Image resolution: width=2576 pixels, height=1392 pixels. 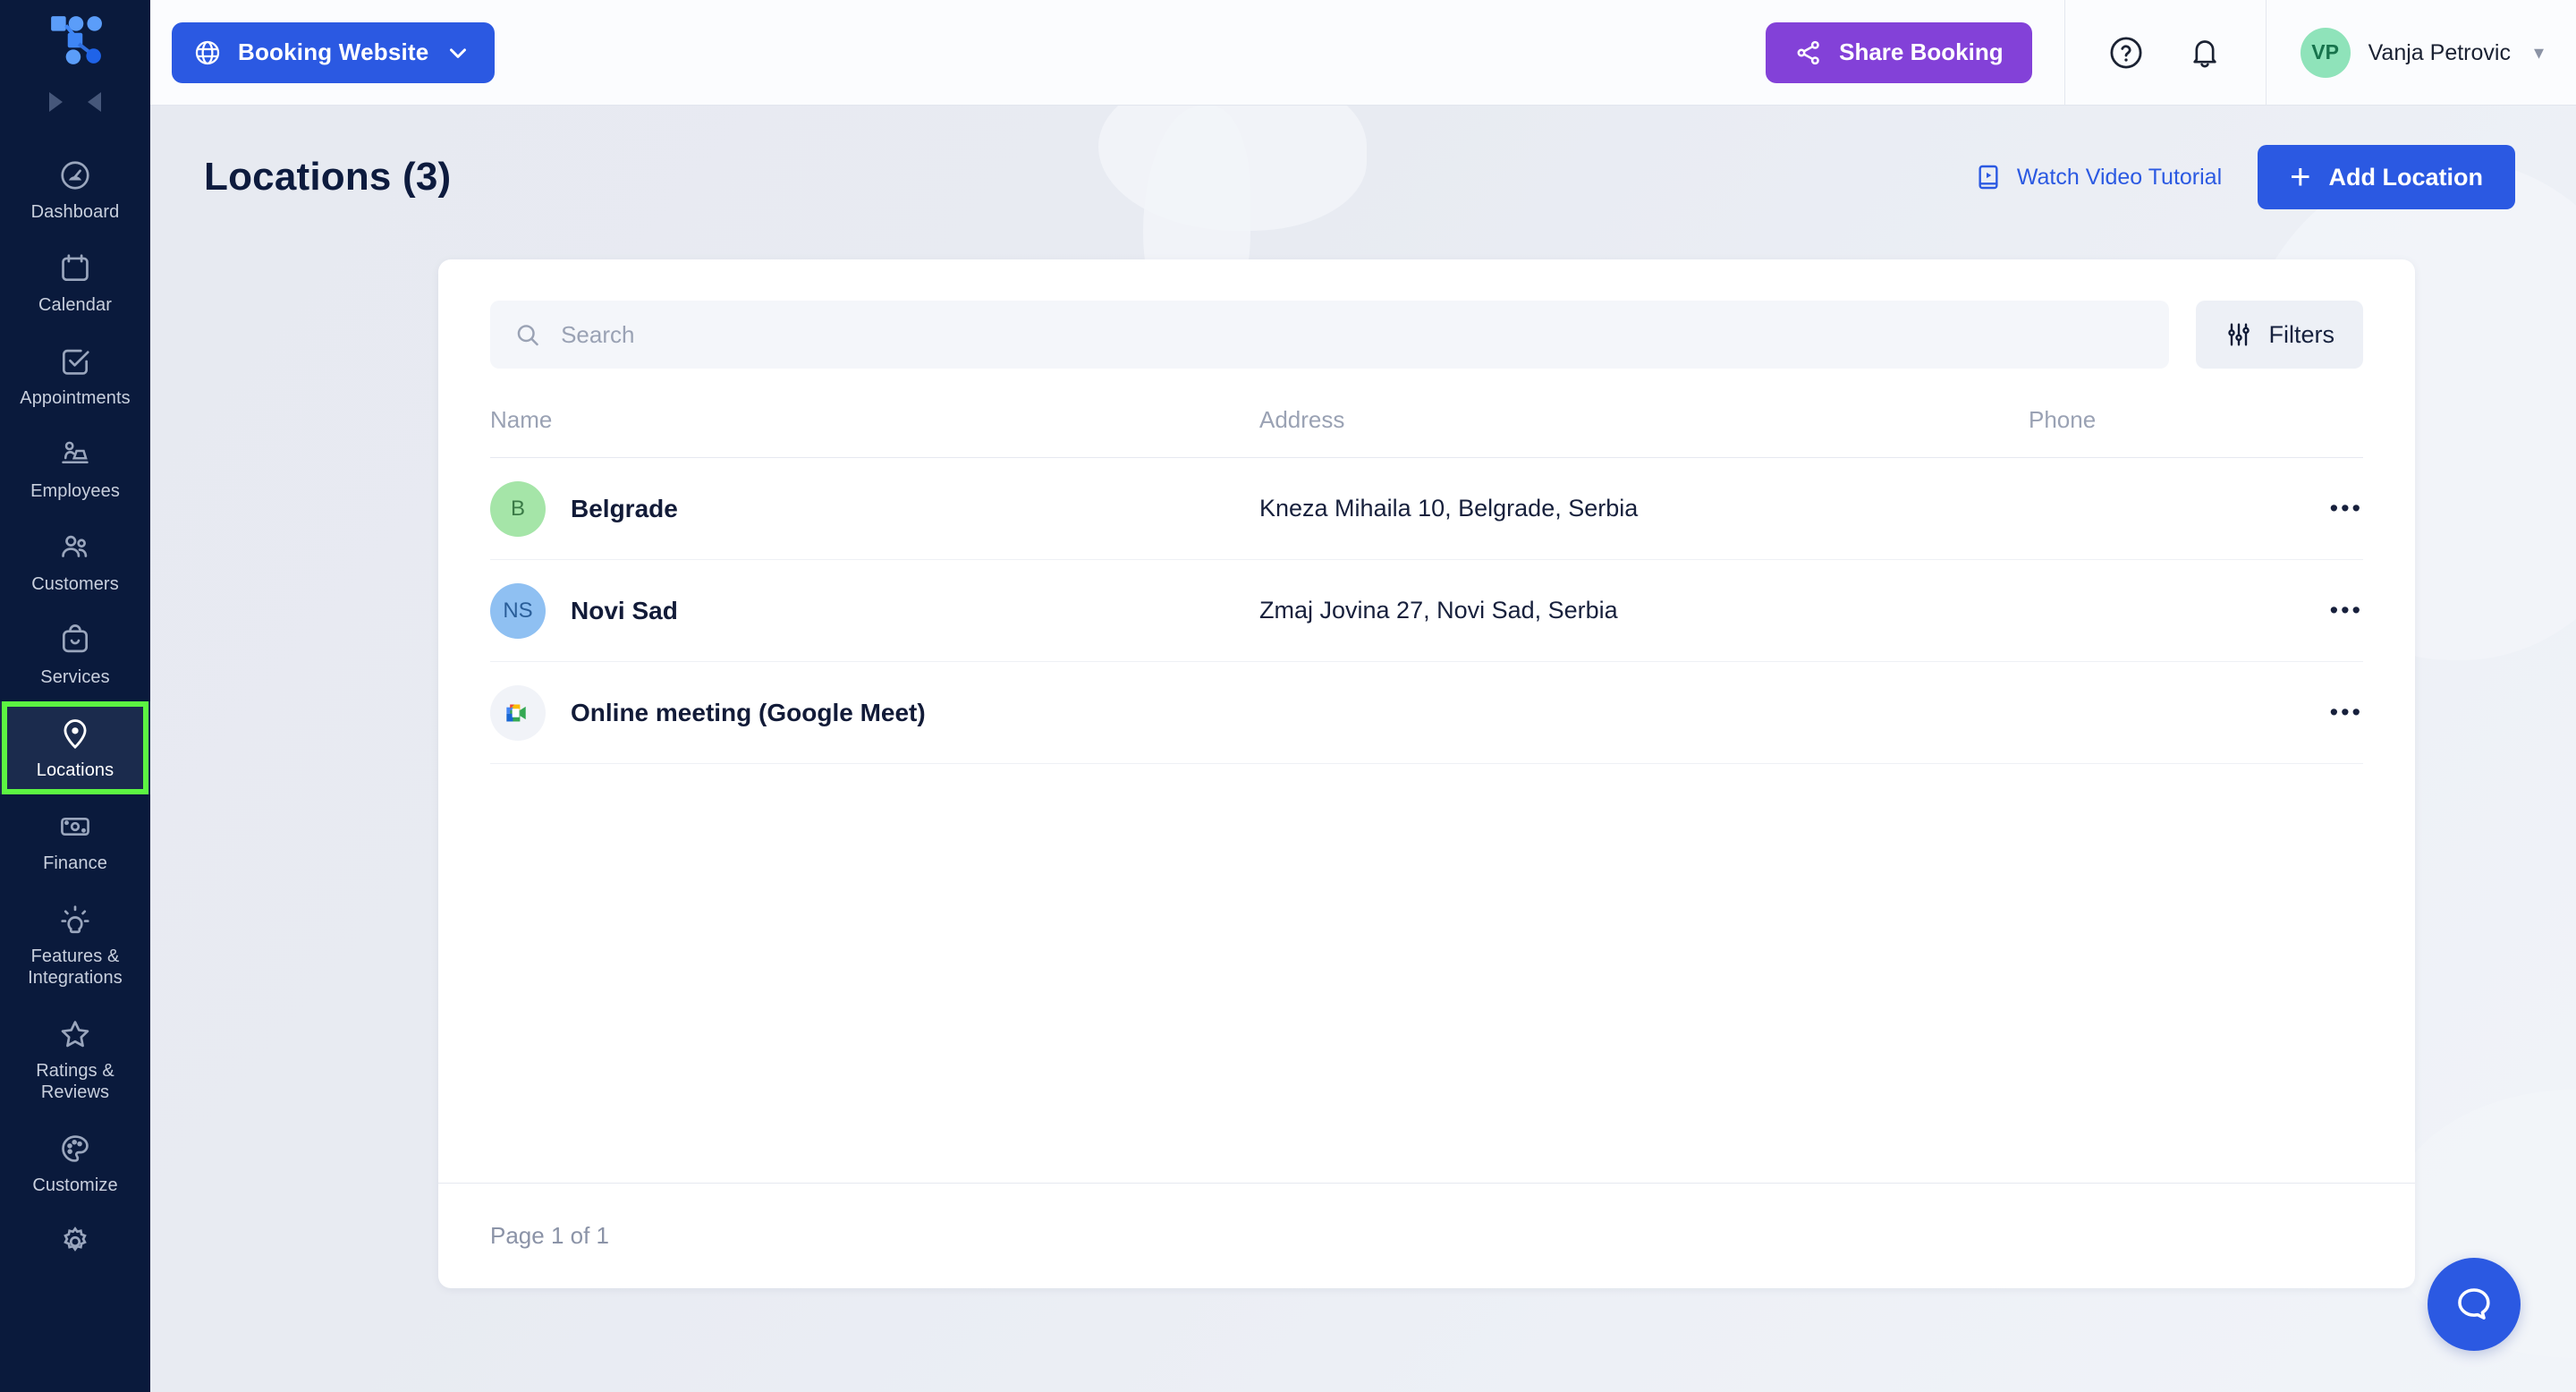 What do you see at coordinates (75, 1034) in the screenshot?
I see `star-icon` at bounding box center [75, 1034].